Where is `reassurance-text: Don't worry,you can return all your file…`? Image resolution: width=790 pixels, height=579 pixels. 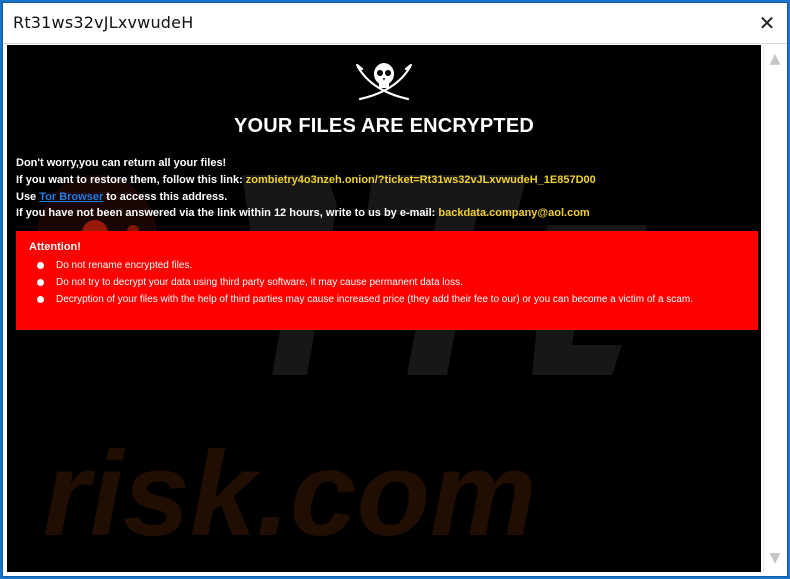 reassurance-text: Don't worry,you can return all your file… is located at coordinates (121, 163).